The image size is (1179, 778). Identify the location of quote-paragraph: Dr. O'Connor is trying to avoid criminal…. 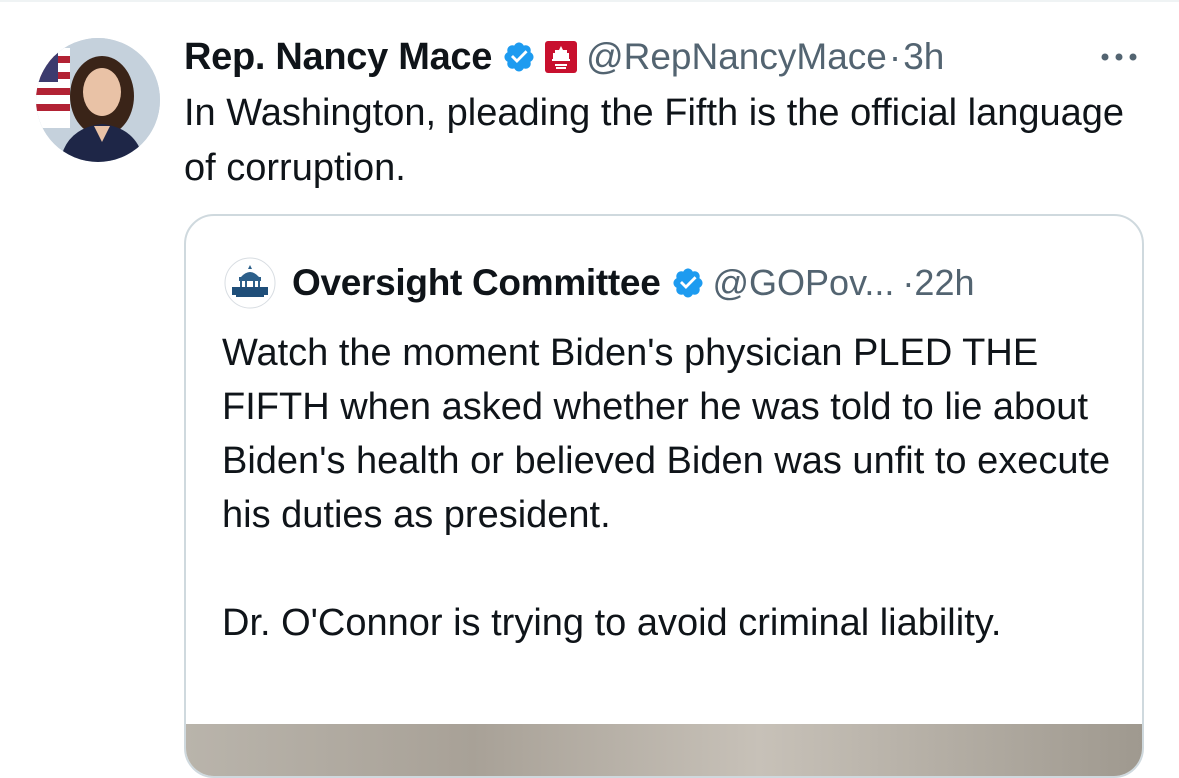
(612, 623).